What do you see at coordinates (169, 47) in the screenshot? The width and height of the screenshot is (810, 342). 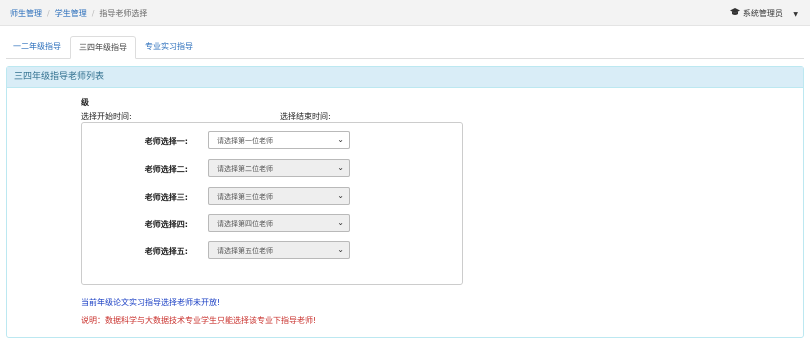 I see `tab-internship: 专业实习指导` at bounding box center [169, 47].